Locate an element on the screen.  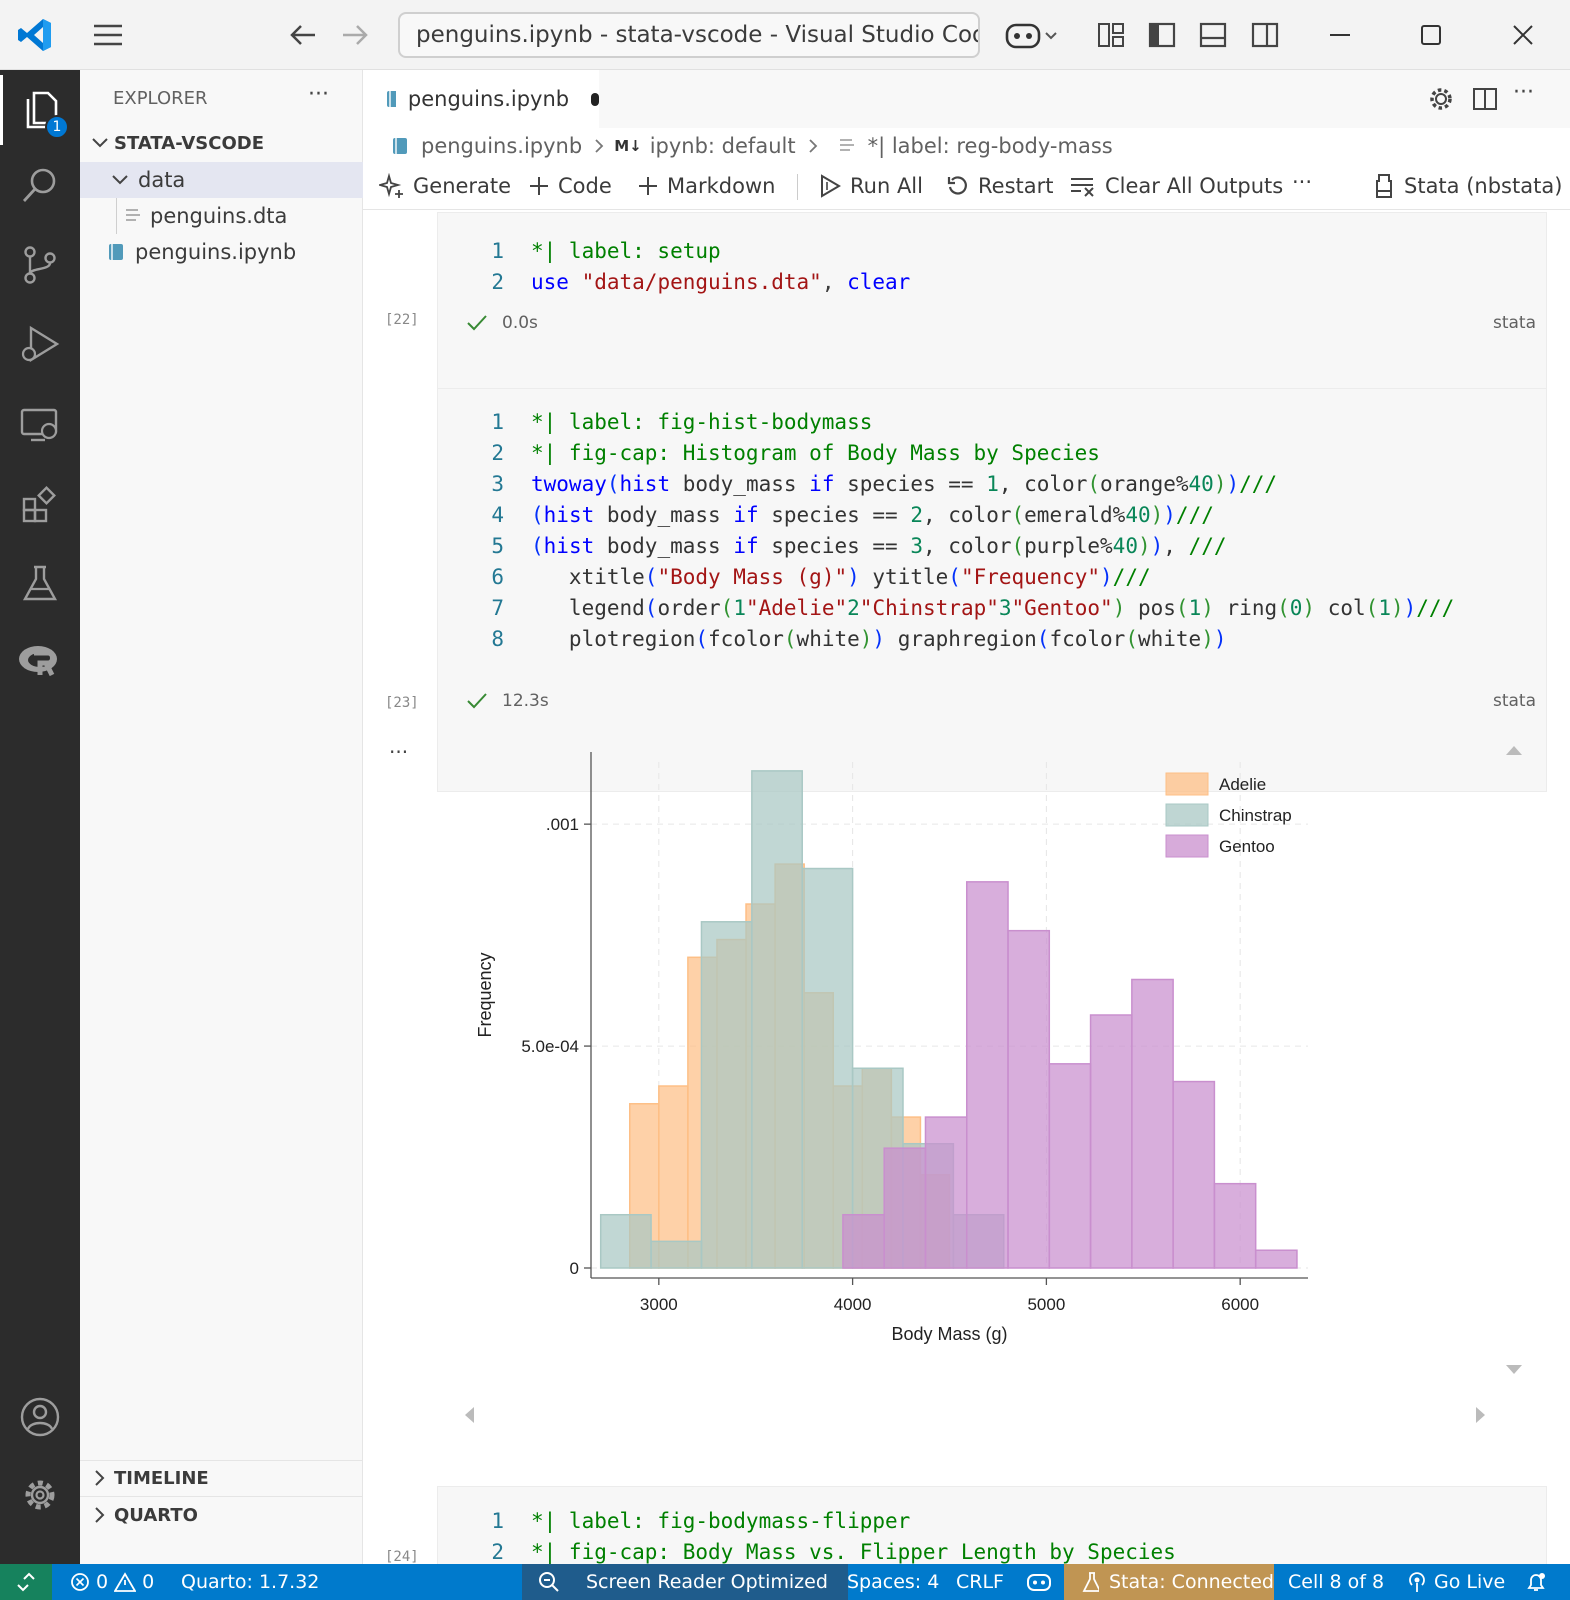
remote-indicator is located at coordinates (26, 1582).